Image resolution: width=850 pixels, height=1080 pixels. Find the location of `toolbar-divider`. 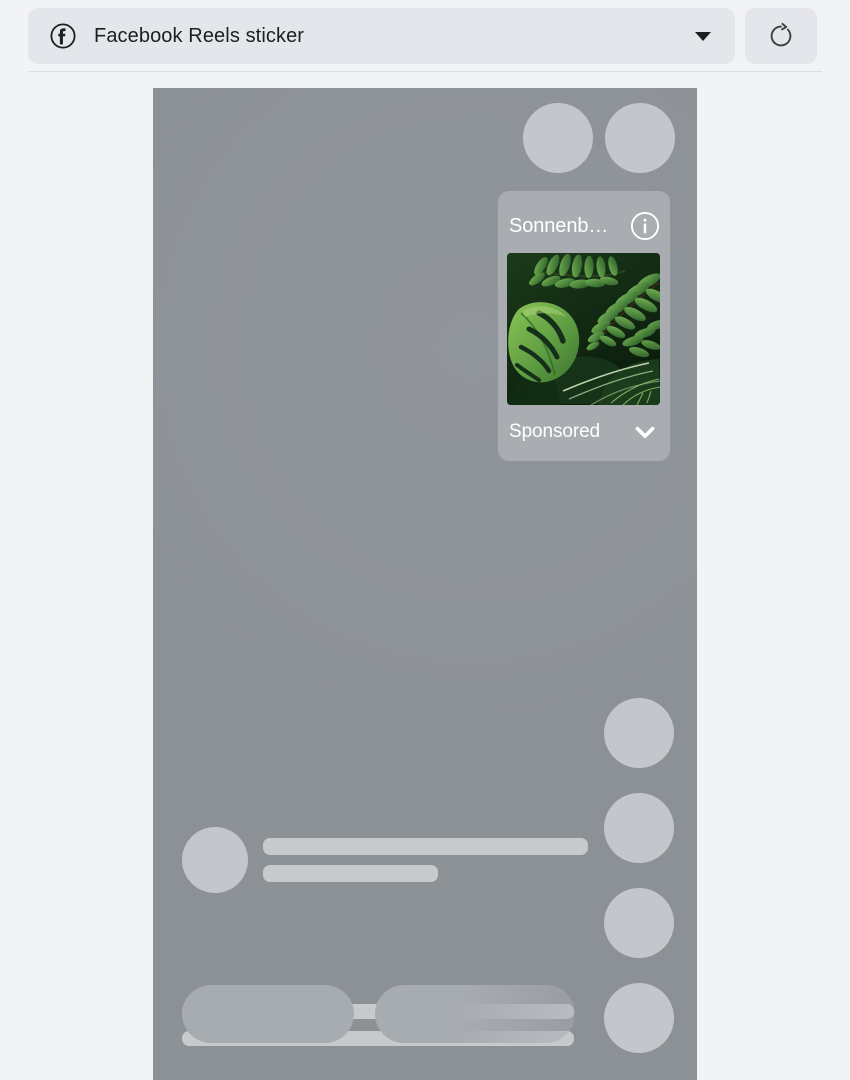

toolbar-divider is located at coordinates (425, 71).